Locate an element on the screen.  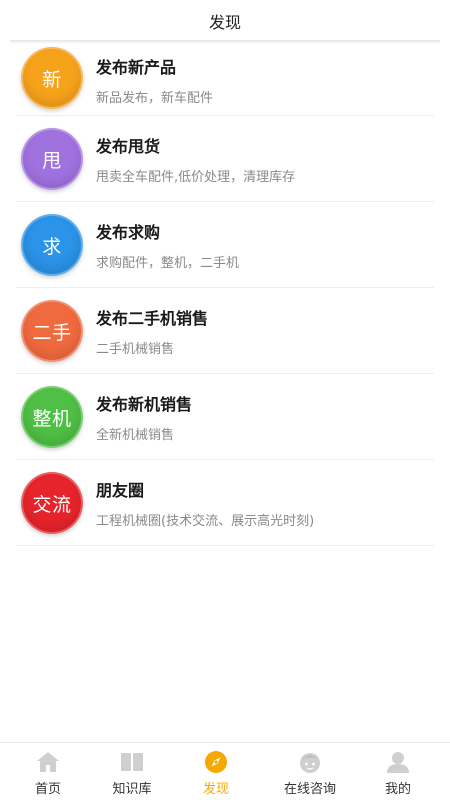
item-title: 发布求购 is located at coordinates (128, 232).